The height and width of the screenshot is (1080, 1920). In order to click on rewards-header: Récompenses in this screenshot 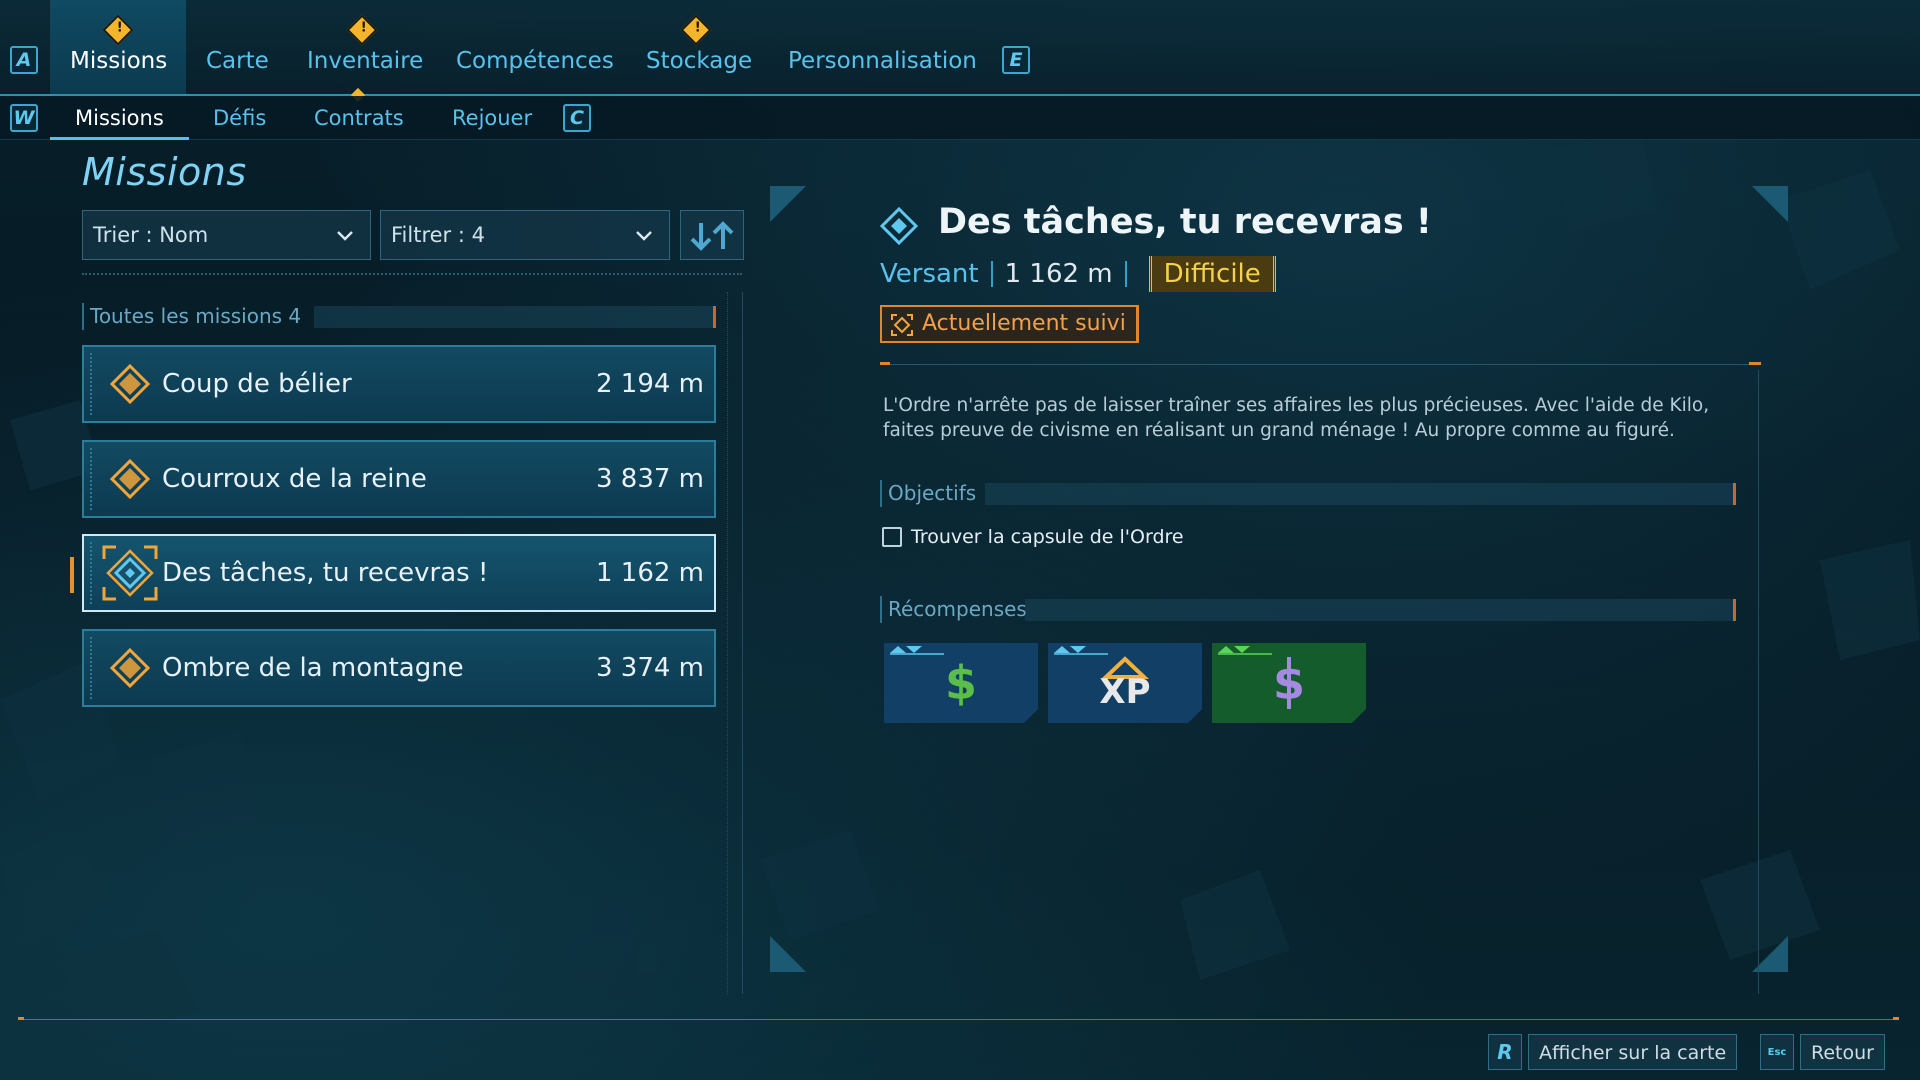, I will do `click(1308, 609)`.